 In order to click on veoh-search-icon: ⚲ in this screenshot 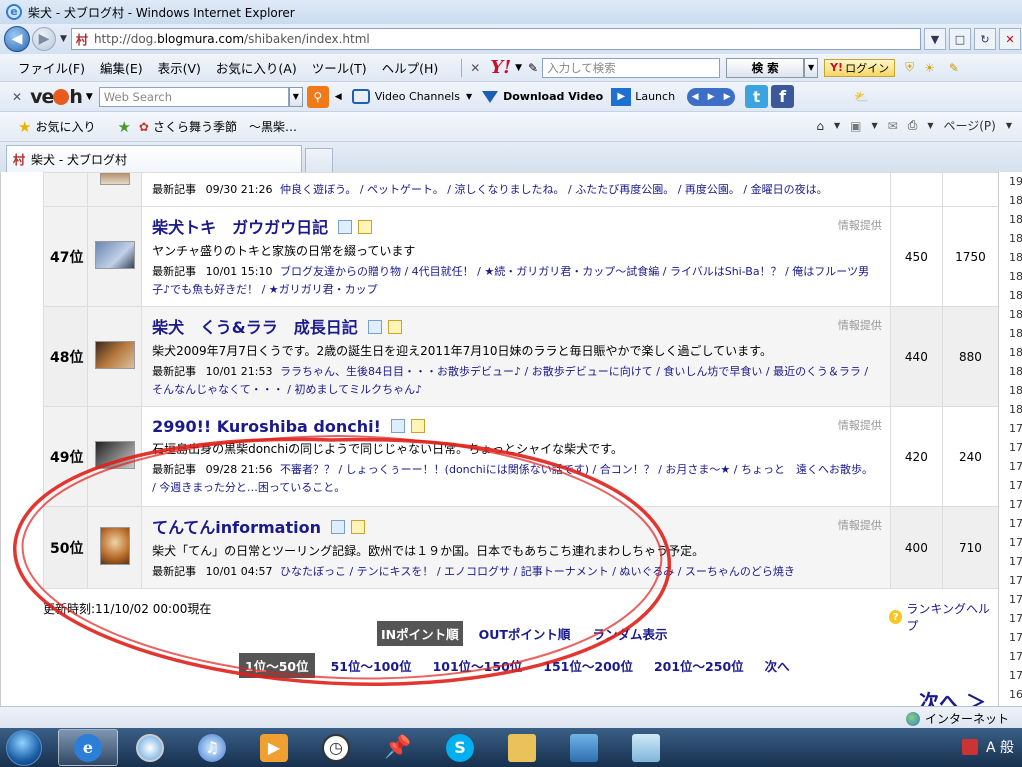, I will do `click(317, 96)`.